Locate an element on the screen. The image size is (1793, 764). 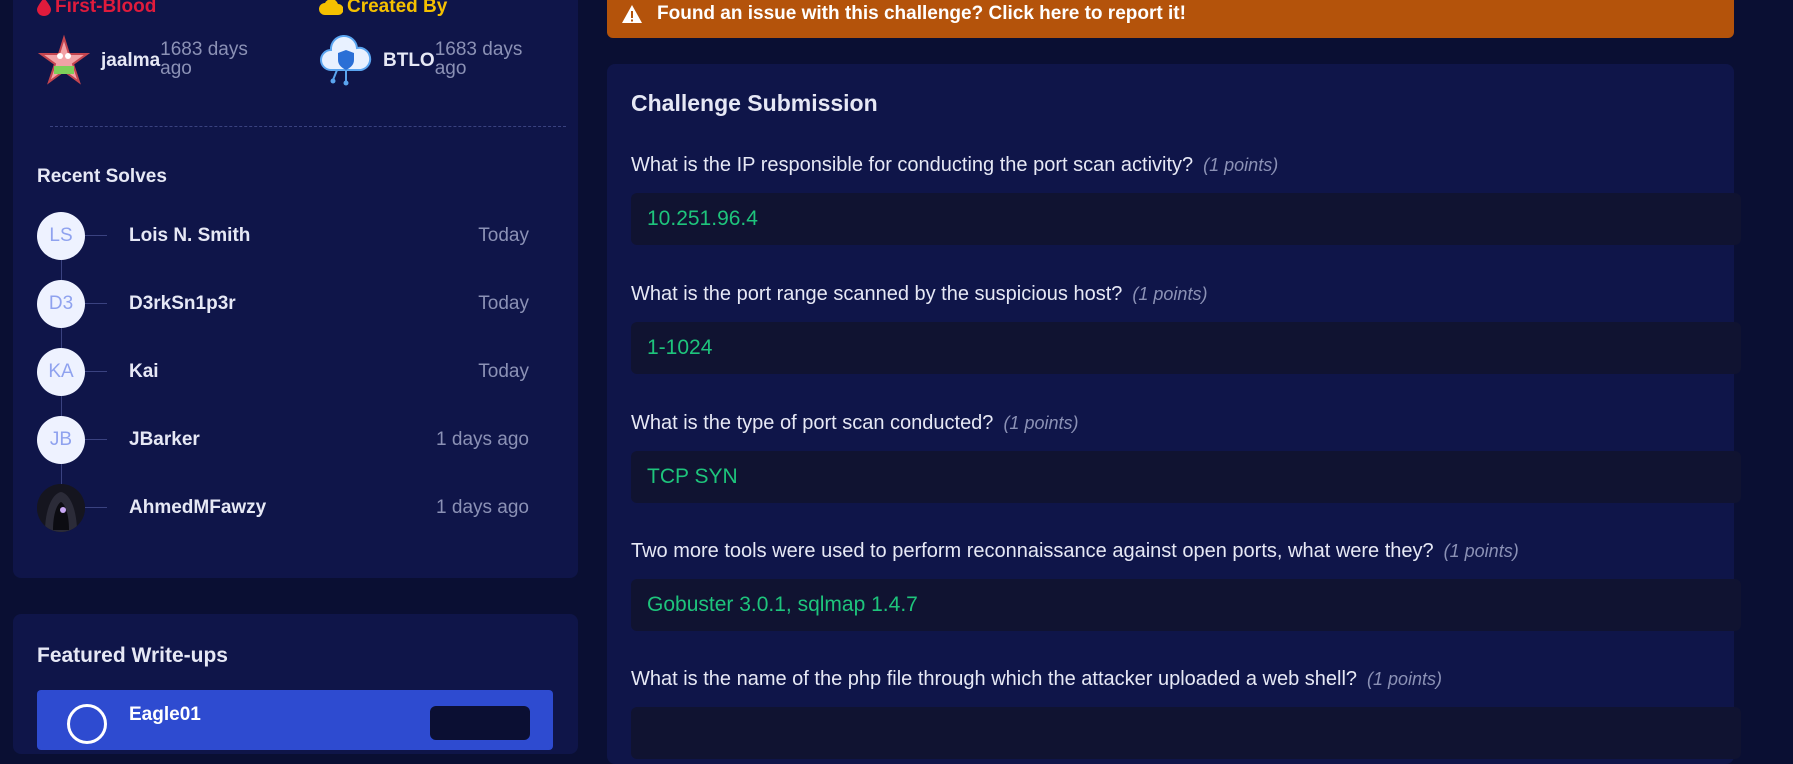
solver-name: JBarker is located at coordinates (282, 440).